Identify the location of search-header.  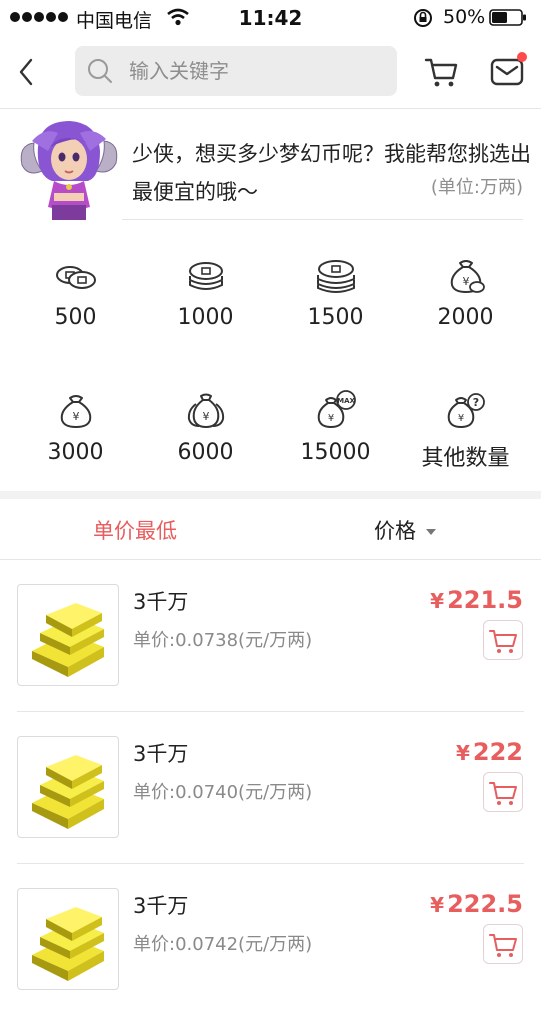
(270, 72).